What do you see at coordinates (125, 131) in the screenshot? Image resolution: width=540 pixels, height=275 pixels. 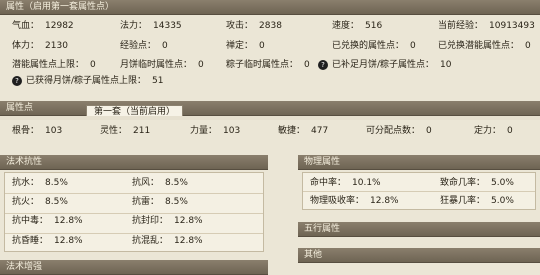 I see `point-spirit: 灵性： 211` at bounding box center [125, 131].